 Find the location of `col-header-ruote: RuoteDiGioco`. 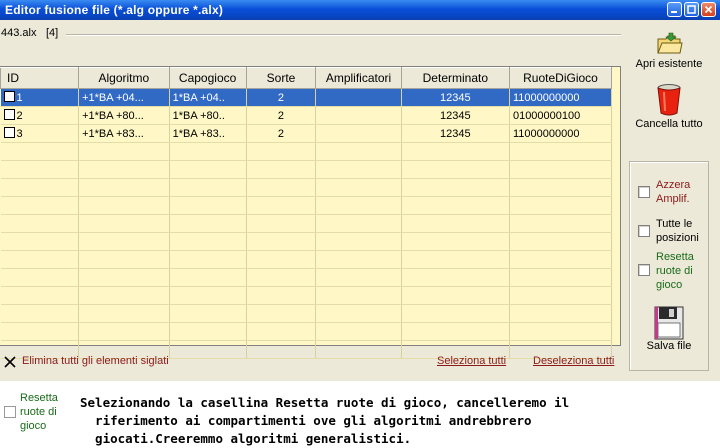

col-header-ruote: RuoteDiGioco is located at coordinates (560, 78).